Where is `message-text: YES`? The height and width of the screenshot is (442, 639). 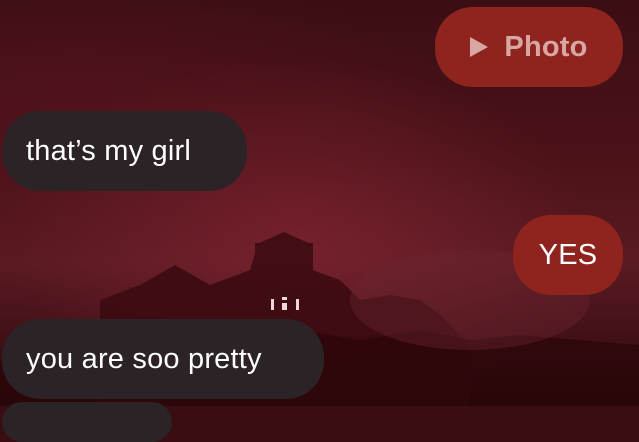 message-text: YES is located at coordinates (568, 254).